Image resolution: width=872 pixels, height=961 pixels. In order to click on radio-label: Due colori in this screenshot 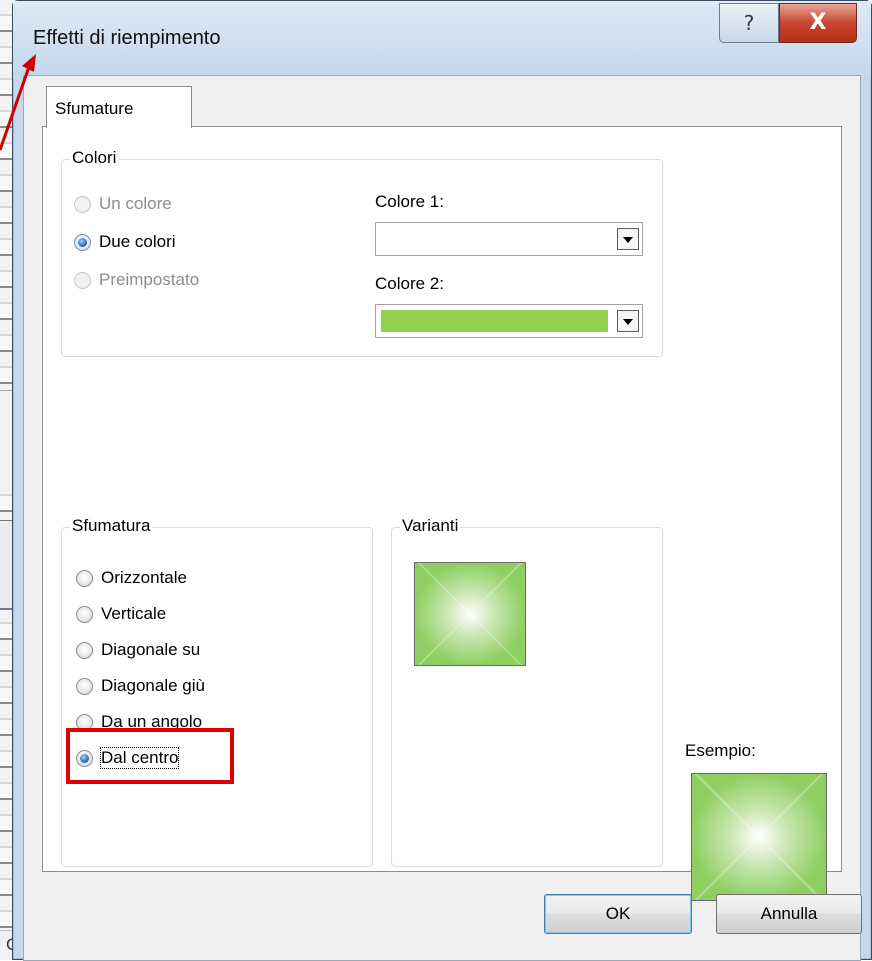, I will do `click(137, 241)`.